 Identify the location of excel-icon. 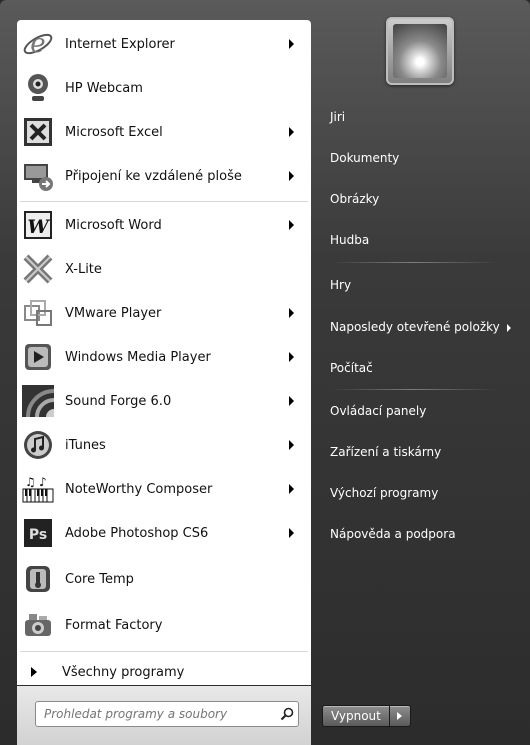
(38, 132).